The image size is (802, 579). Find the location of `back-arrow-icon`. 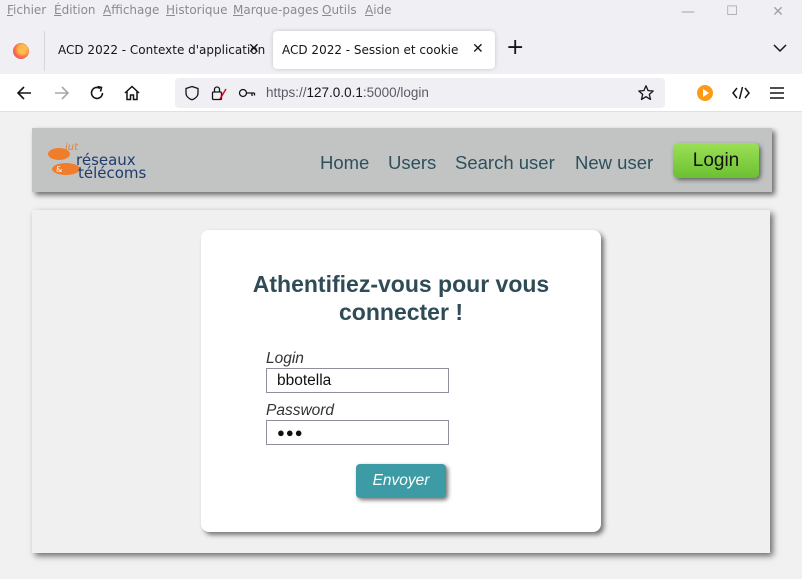

back-arrow-icon is located at coordinates (25, 93).